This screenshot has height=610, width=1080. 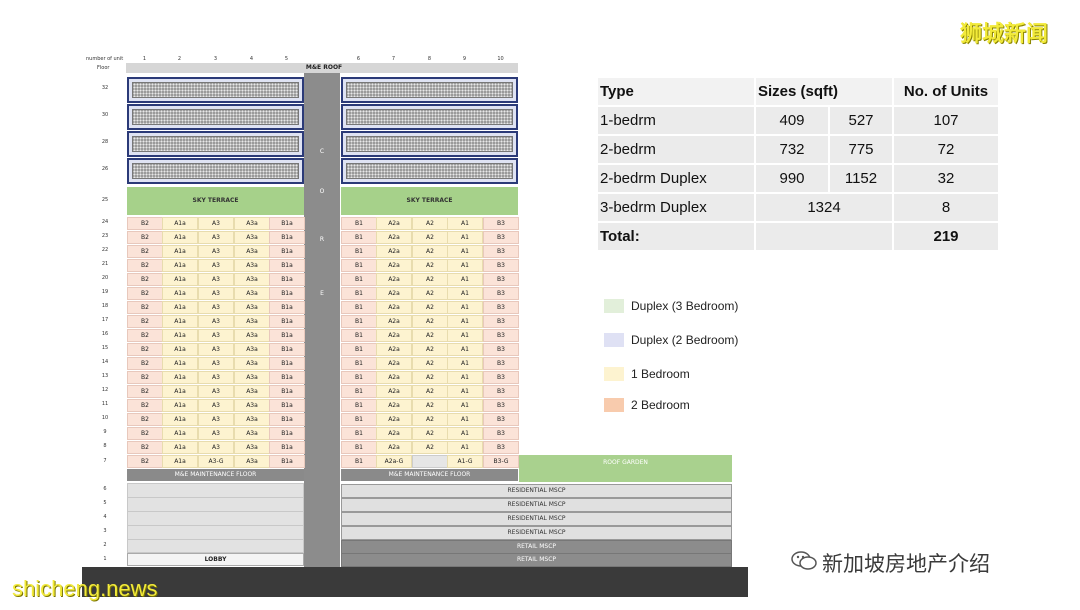 What do you see at coordinates (105, 461) in the screenshot?
I see `floor-label: 7` at bounding box center [105, 461].